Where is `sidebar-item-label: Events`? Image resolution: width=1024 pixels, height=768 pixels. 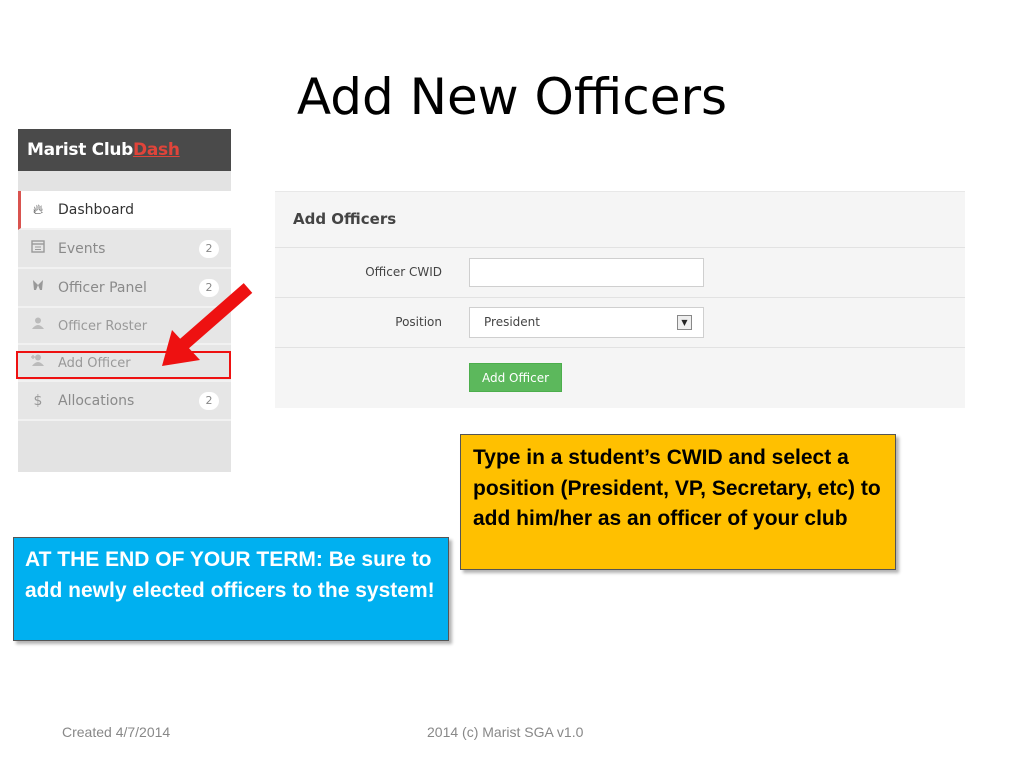 sidebar-item-label: Events is located at coordinates (82, 249).